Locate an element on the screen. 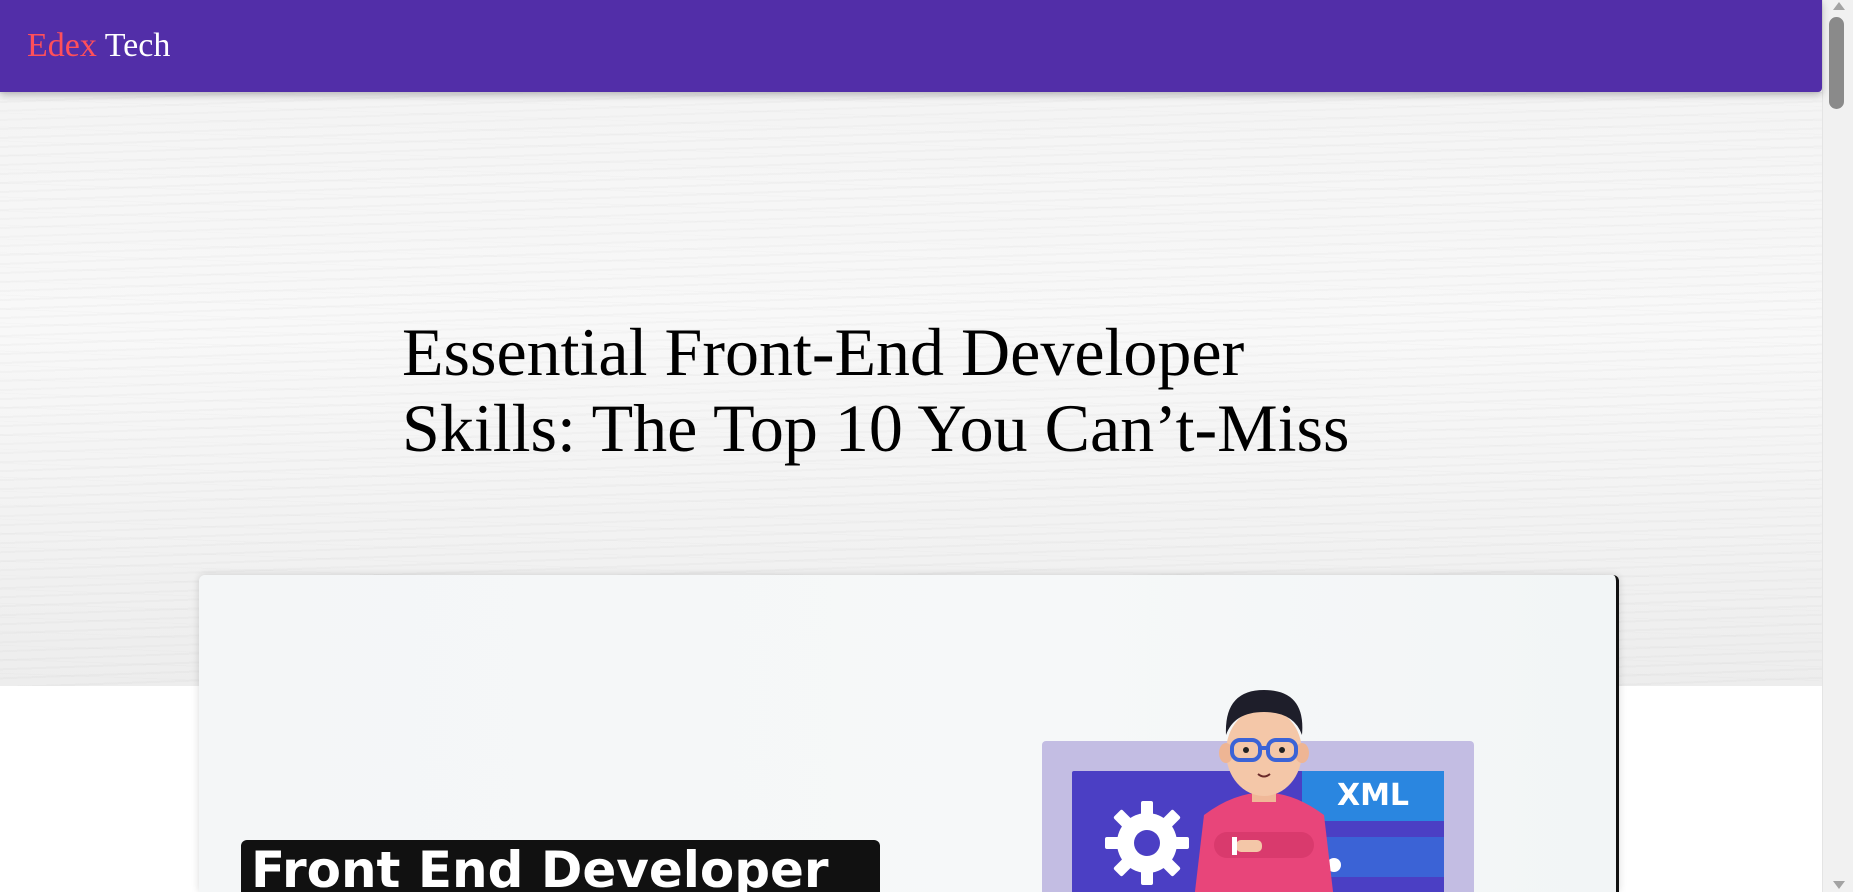  brand-name-part1: Edex is located at coordinates (62, 45).